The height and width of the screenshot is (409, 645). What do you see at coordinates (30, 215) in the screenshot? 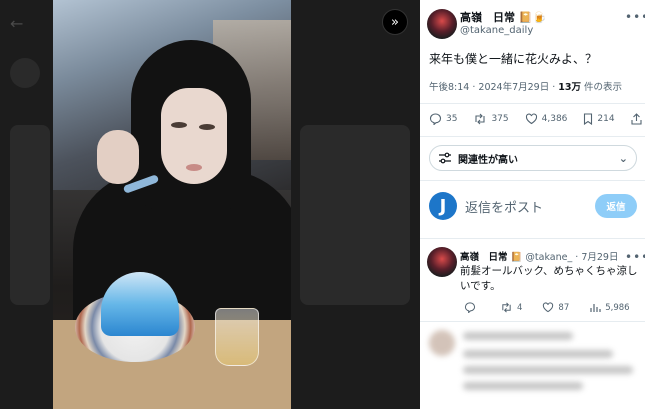
I see `ghost-card` at bounding box center [30, 215].